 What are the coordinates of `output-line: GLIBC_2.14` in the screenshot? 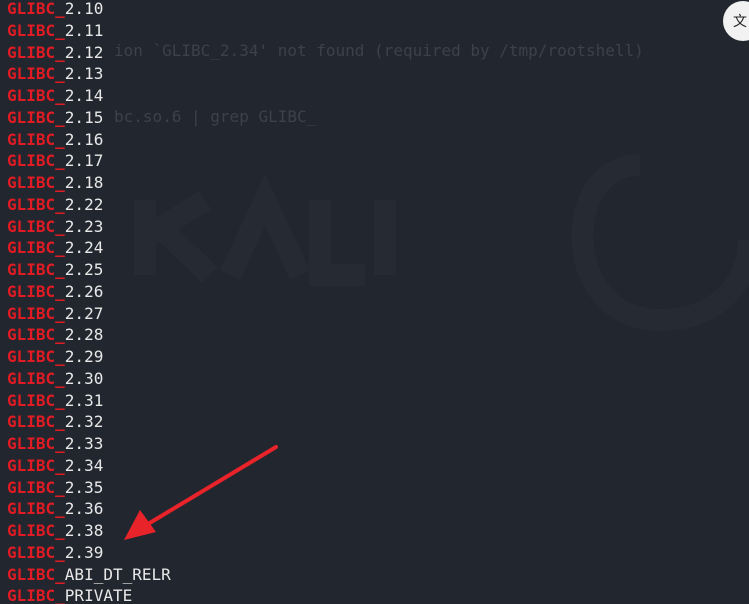 It's located at (89, 96).